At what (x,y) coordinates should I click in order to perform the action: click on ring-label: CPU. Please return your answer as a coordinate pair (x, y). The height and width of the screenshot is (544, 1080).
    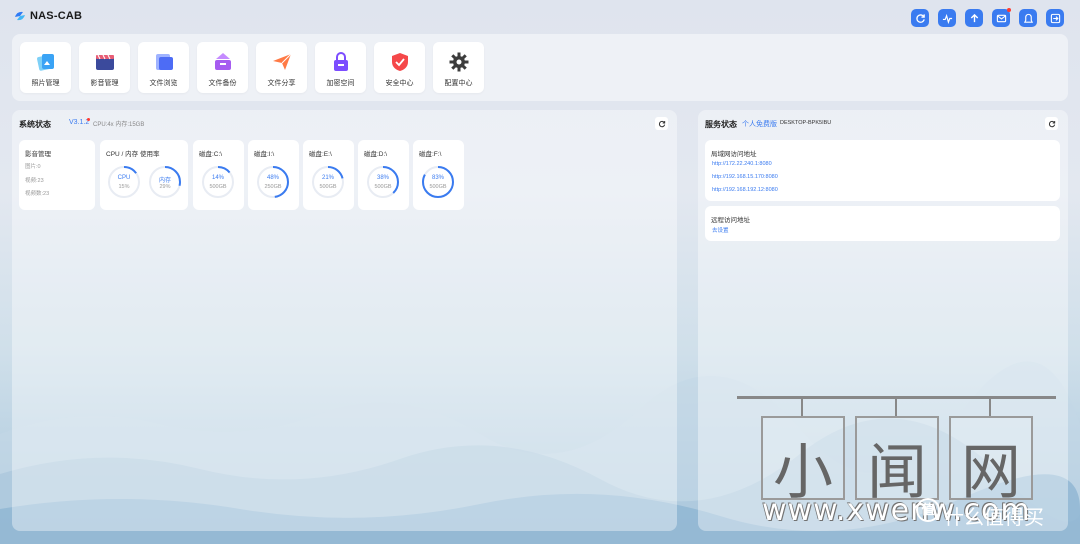
    Looking at the image, I should click on (124, 178).